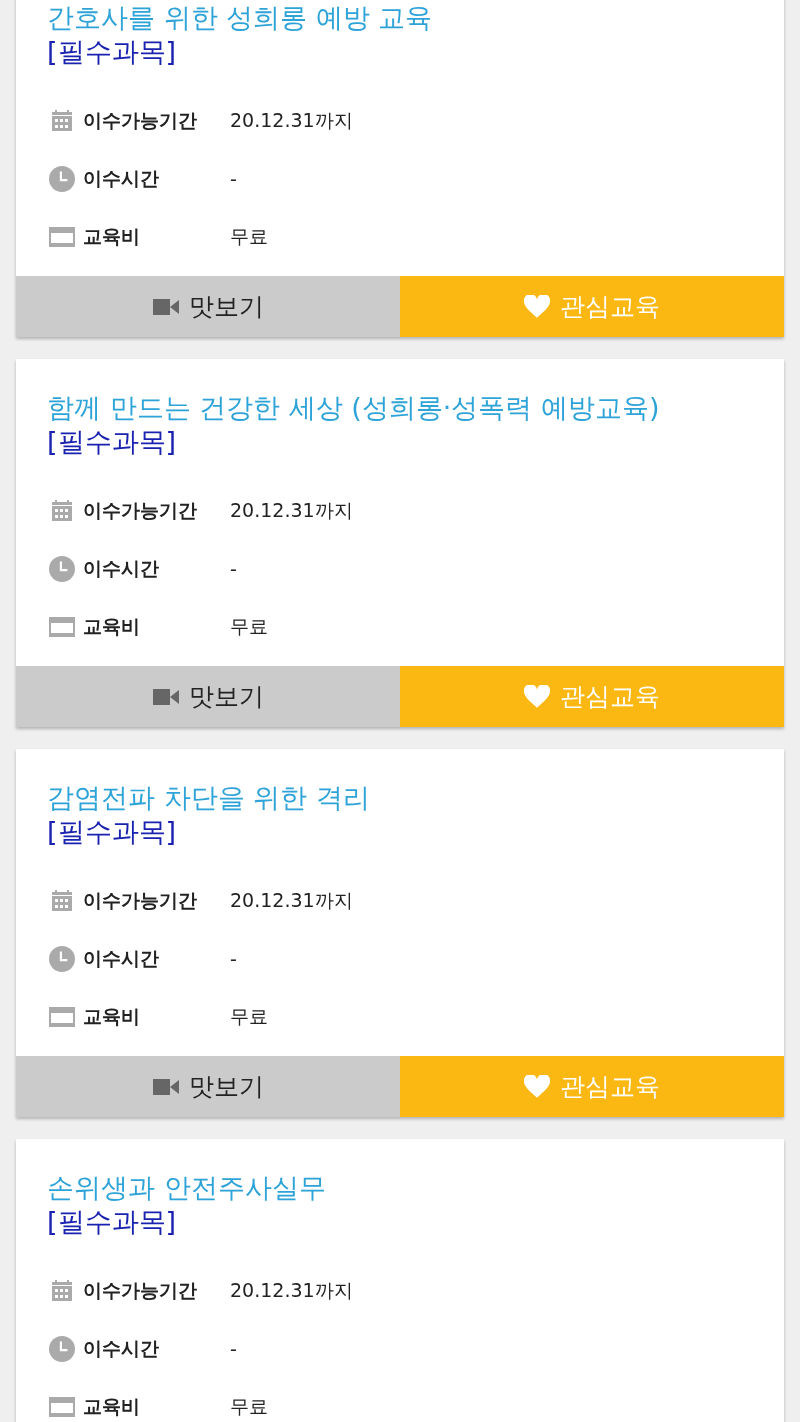 The image size is (800, 1422). I want to click on course-title: 감염전파 차단을 위한 격리, so click(405, 798).